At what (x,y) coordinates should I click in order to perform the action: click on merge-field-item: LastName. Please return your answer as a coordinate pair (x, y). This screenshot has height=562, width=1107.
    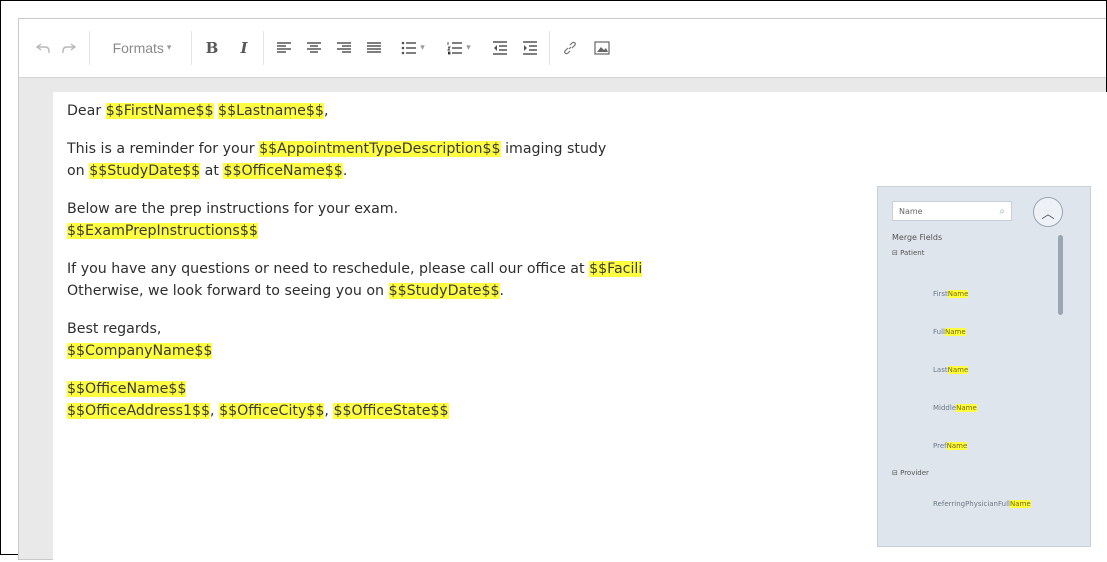
    Looking at the image, I should click on (951, 370).